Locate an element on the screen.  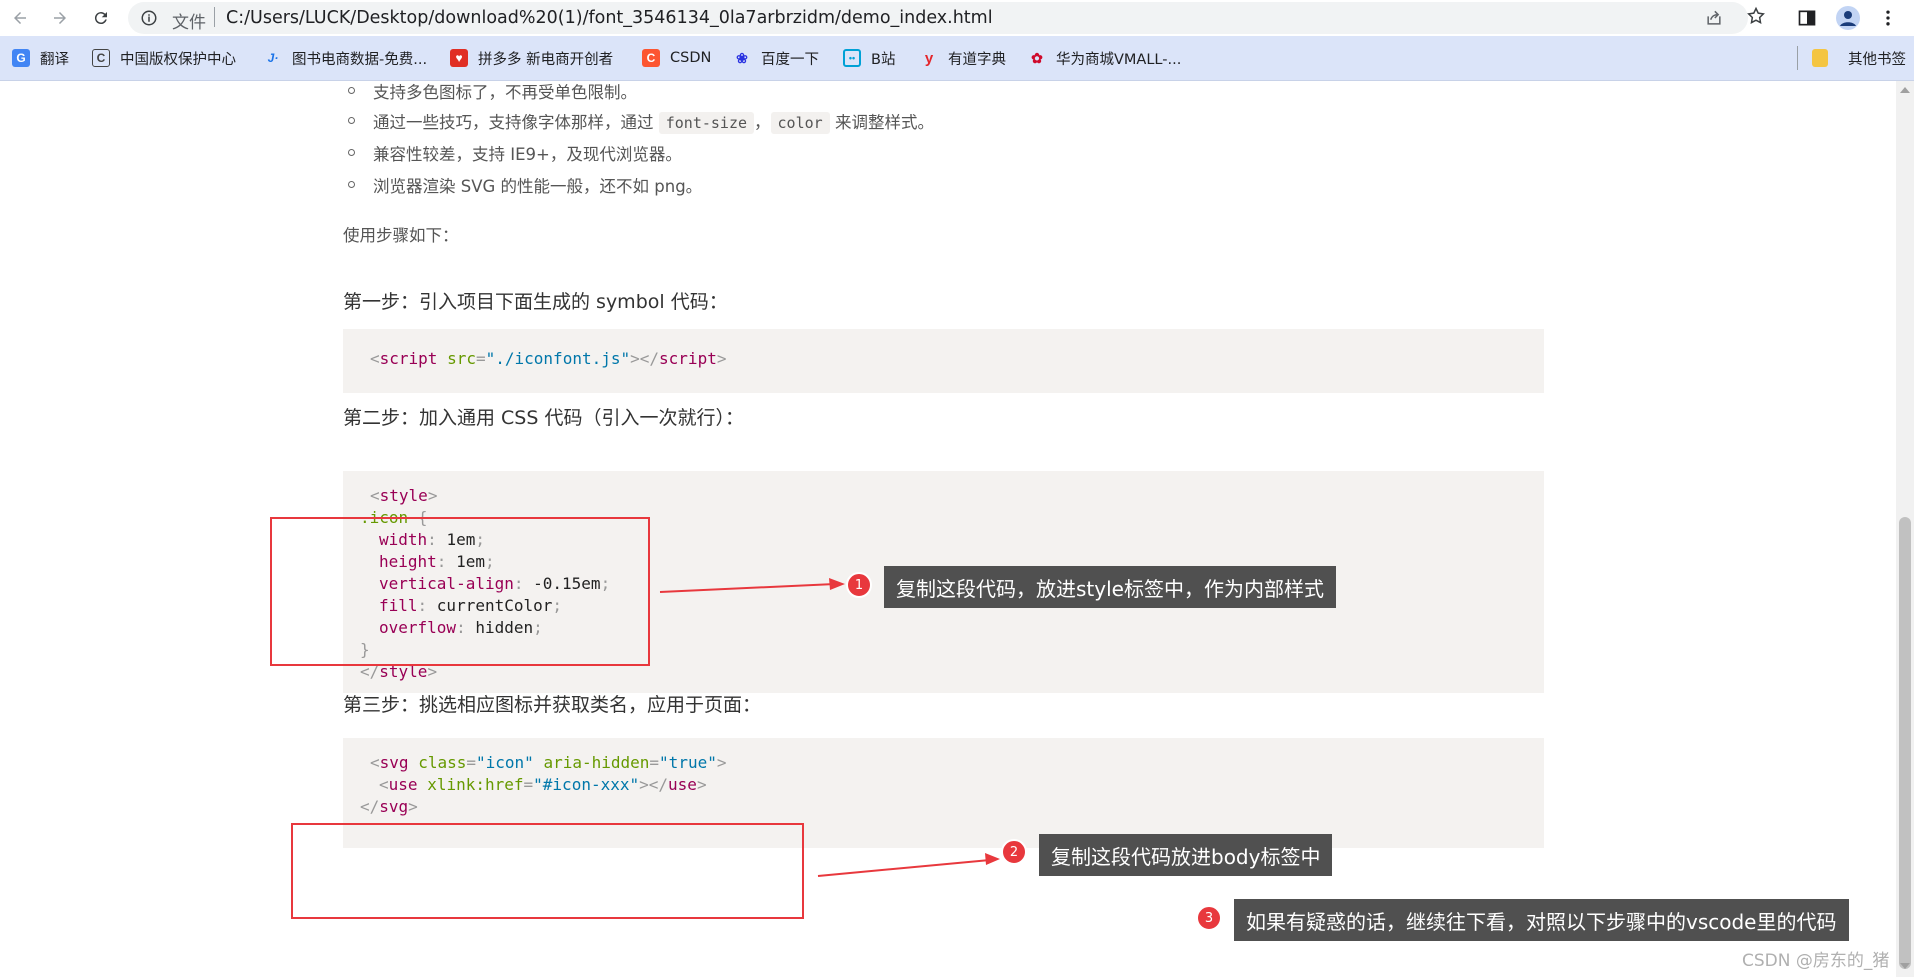
bookmark-copyright-center: C 中国版权保护中心 is located at coordinates (164, 58).